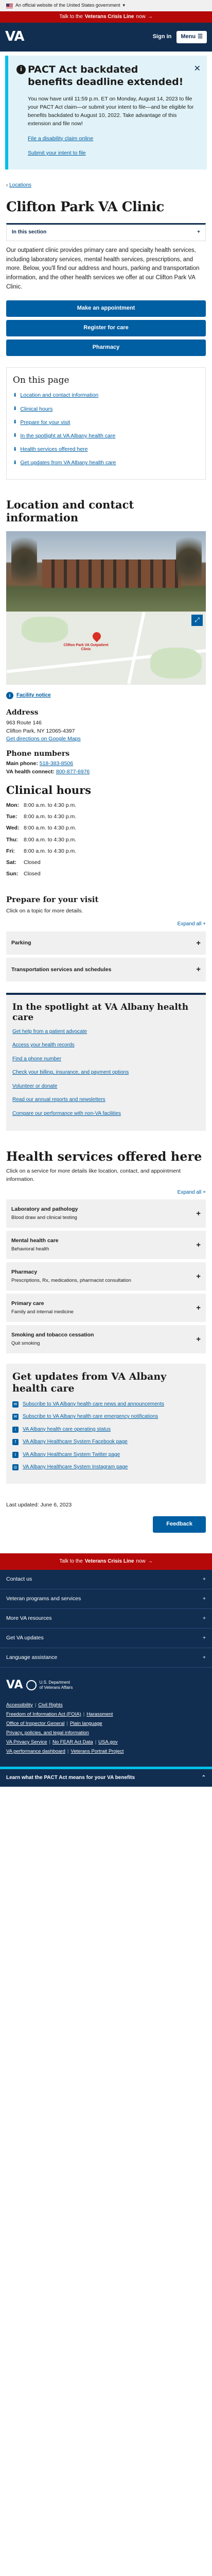 Image resolution: width=212 pixels, height=2576 pixels. I want to click on accordion-transportation: Transportation services and schedules +, so click(106, 970).